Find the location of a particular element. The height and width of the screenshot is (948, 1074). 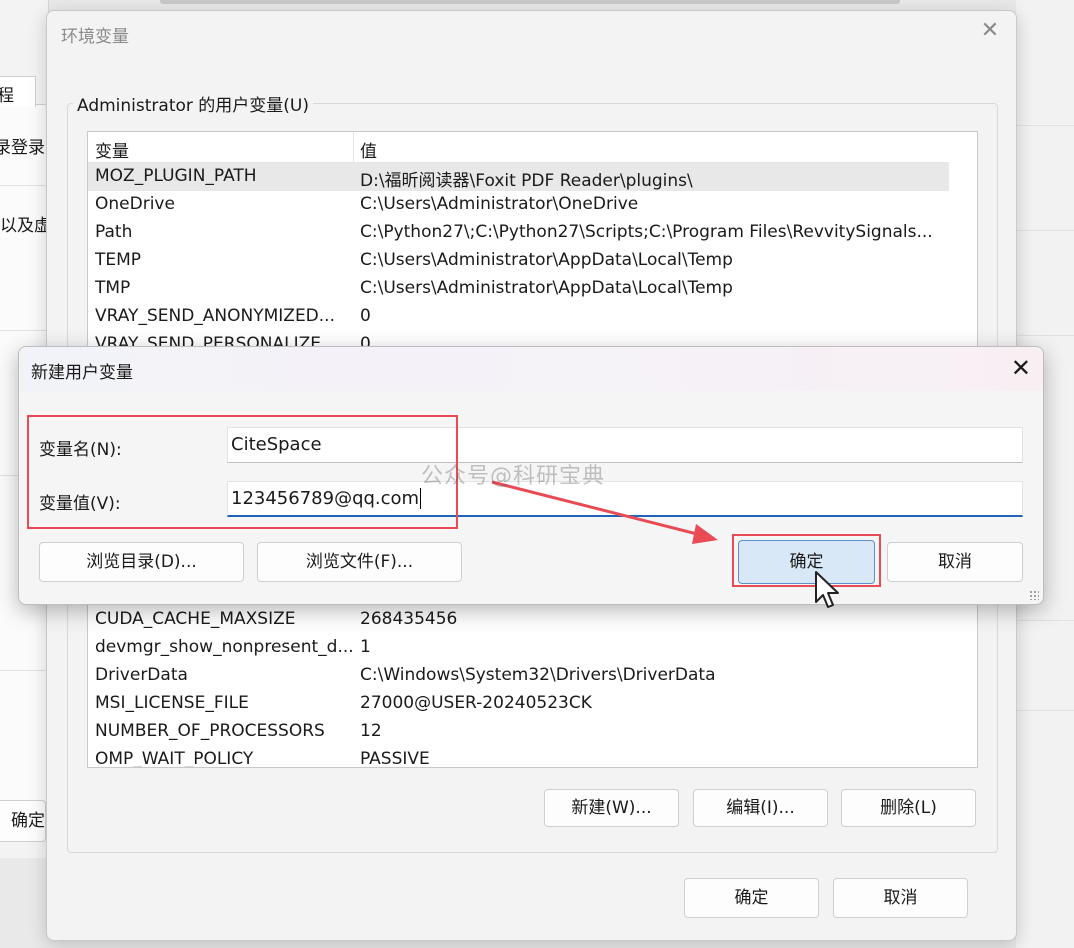

user-variables-label: Administrator 的用户变量(U) is located at coordinates (193, 103).